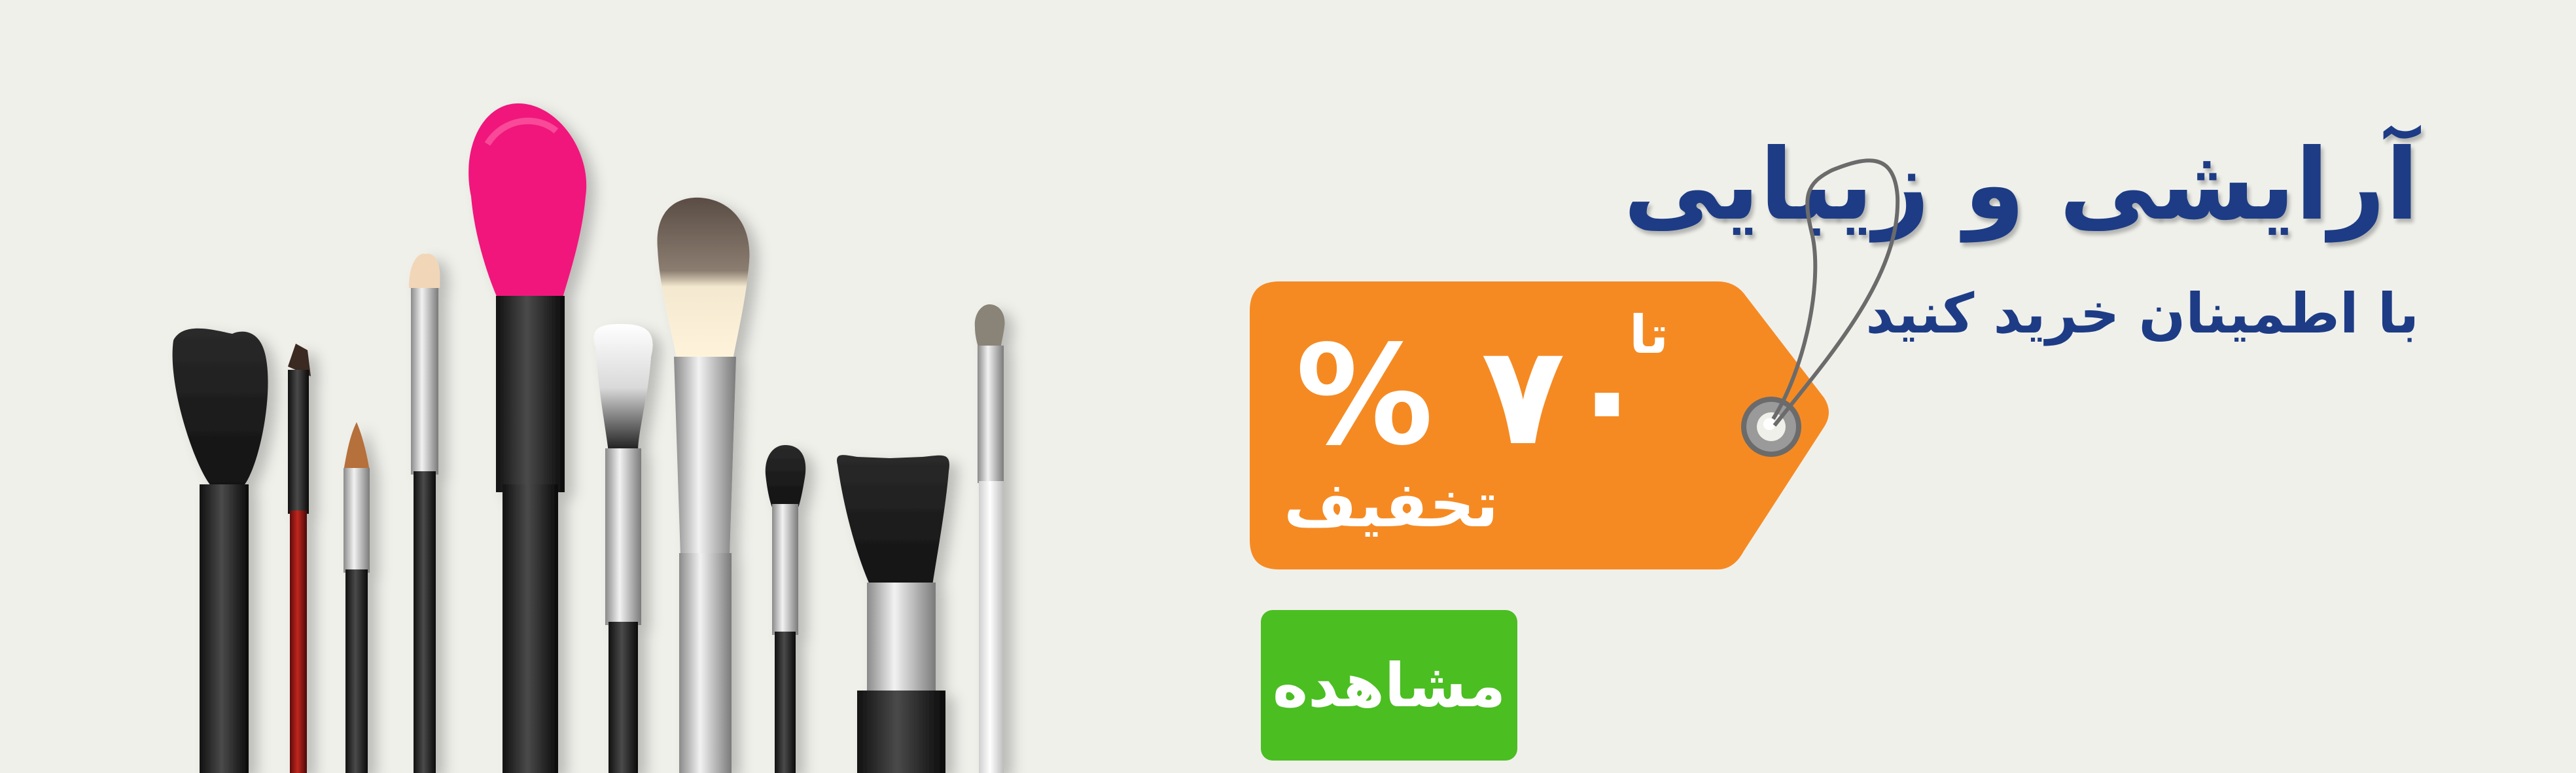 The image size is (2576, 773). What do you see at coordinates (1472, 395) in the screenshot?
I see `discount-percent: ۷۰ %` at bounding box center [1472, 395].